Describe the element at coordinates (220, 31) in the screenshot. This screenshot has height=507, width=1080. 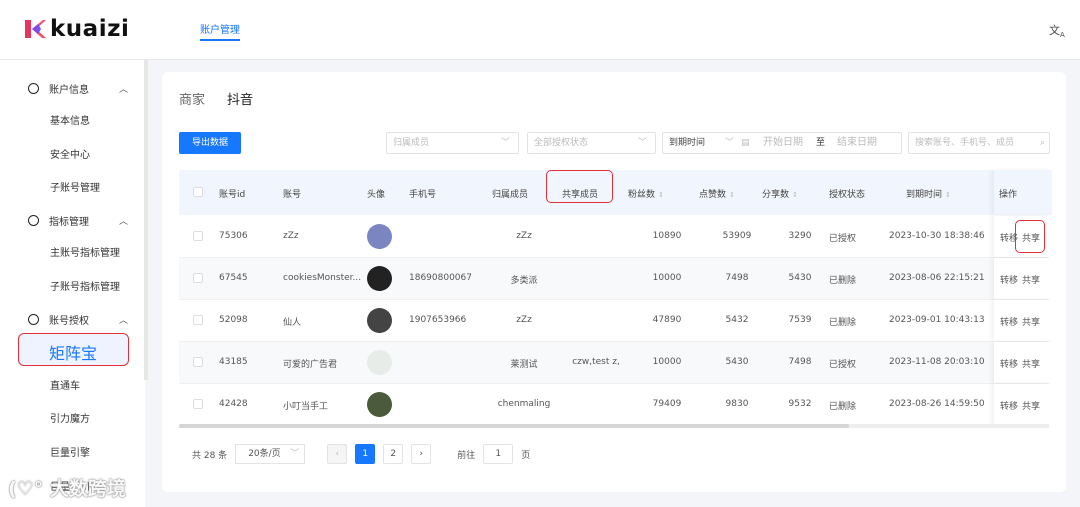
I see `nav-account-management: 账户管理` at that location.